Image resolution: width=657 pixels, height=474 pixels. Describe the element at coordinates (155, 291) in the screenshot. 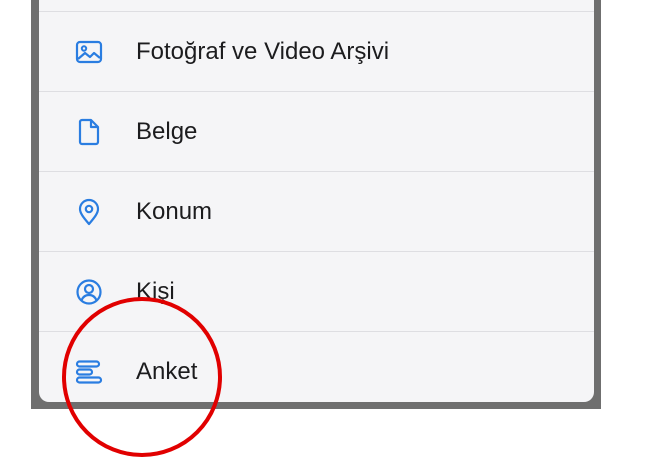

I see `menu-item-label: Kişi` at that location.